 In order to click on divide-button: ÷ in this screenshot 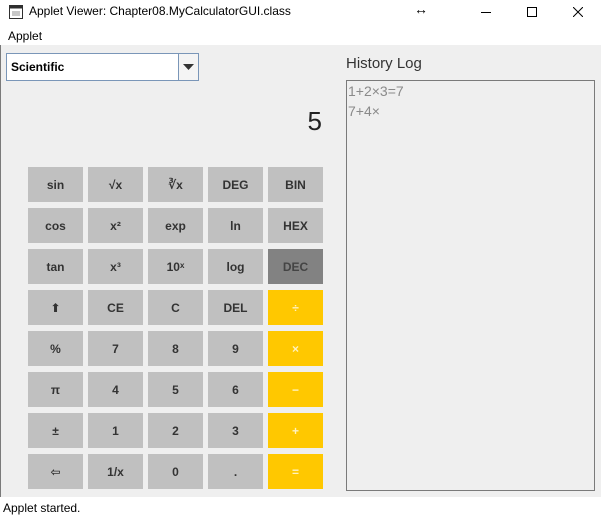, I will do `click(295, 307)`.